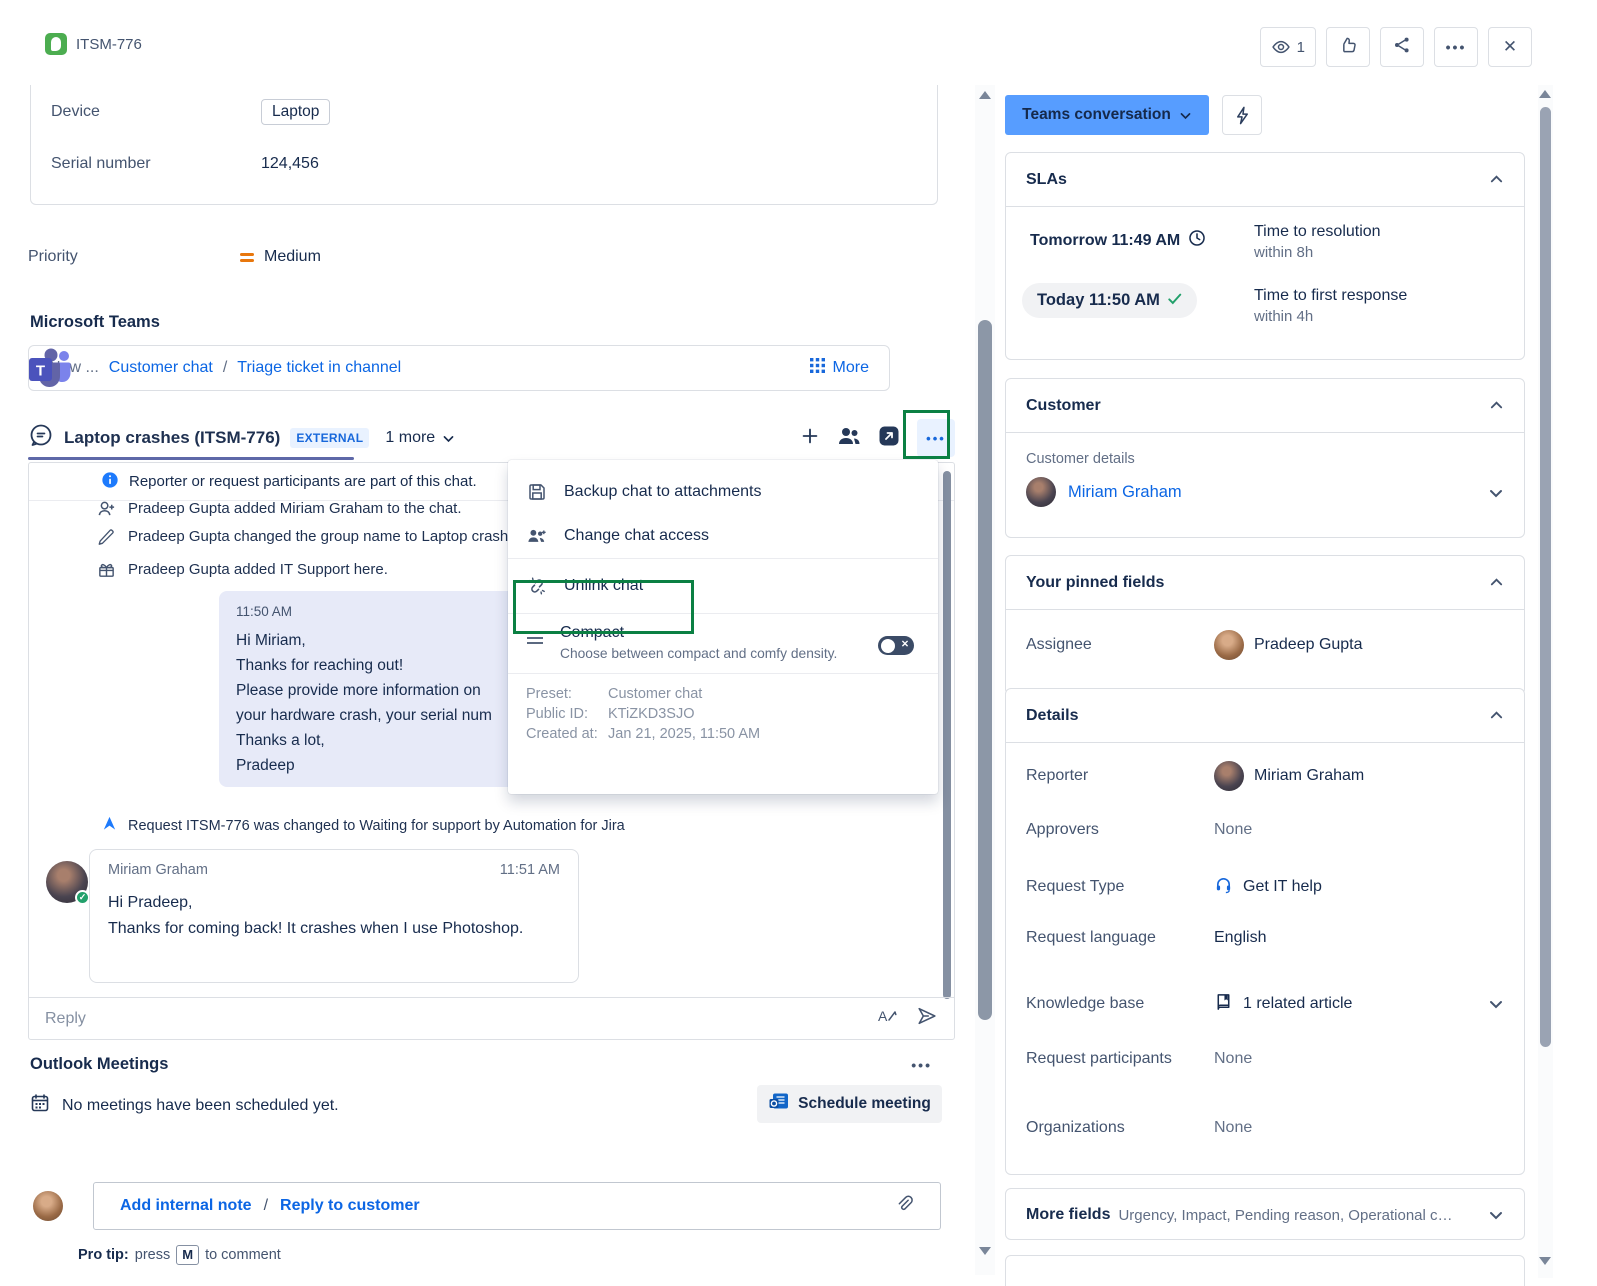 The image size is (1597, 1286). I want to click on panel-scrollbar, so click(1545, 681).